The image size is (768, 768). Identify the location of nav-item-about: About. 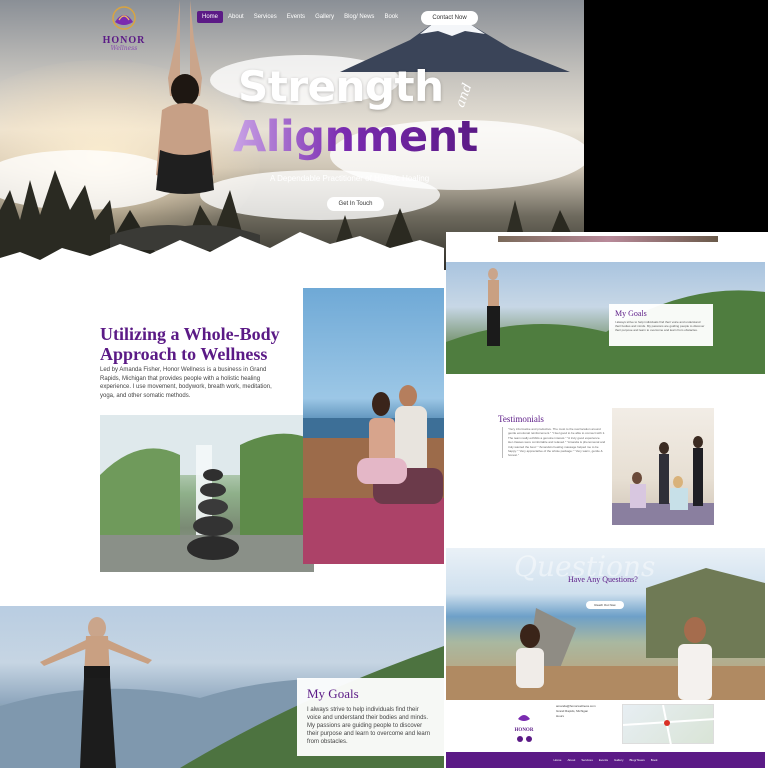
(236, 17).